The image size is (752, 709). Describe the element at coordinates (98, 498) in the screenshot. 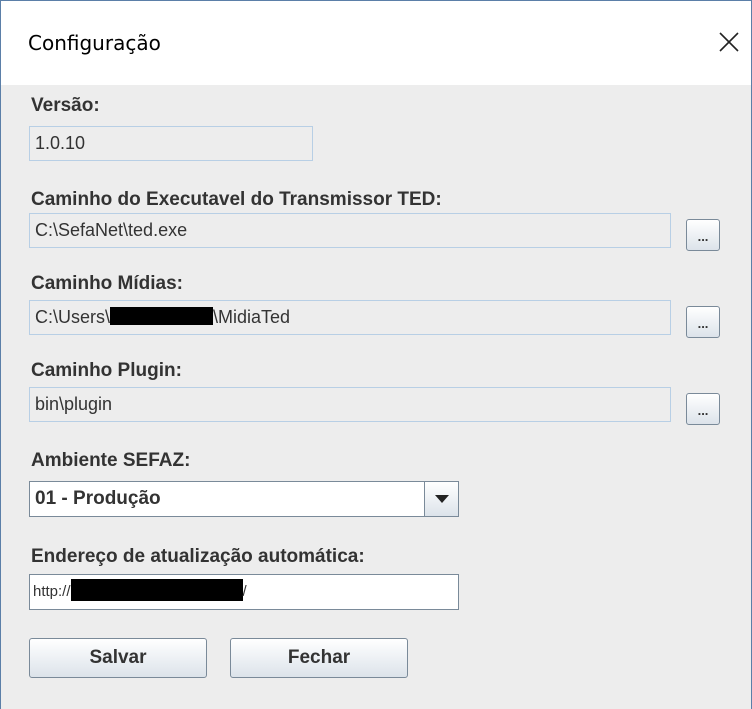

I see `environment-selected-value: 01 - Produção` at that location.